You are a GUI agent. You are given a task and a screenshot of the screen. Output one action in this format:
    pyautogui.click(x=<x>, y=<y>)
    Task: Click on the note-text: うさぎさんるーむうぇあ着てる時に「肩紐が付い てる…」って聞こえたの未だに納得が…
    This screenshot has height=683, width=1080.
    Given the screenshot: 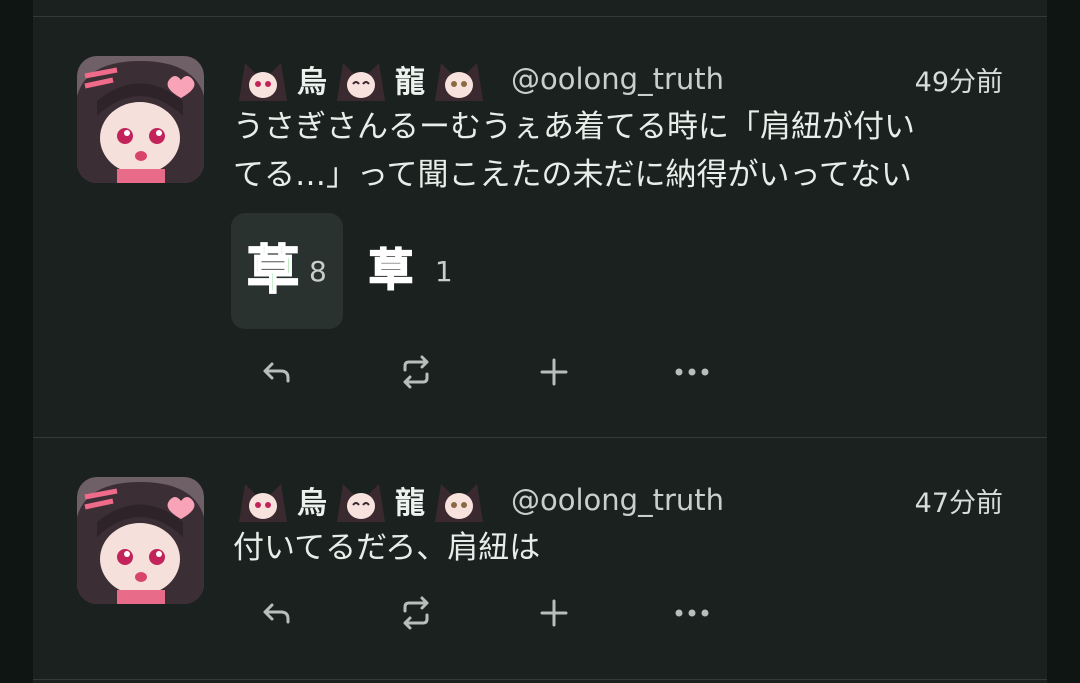 What is the action you would take?
    pyautogui.click(x=574, y=151)
    